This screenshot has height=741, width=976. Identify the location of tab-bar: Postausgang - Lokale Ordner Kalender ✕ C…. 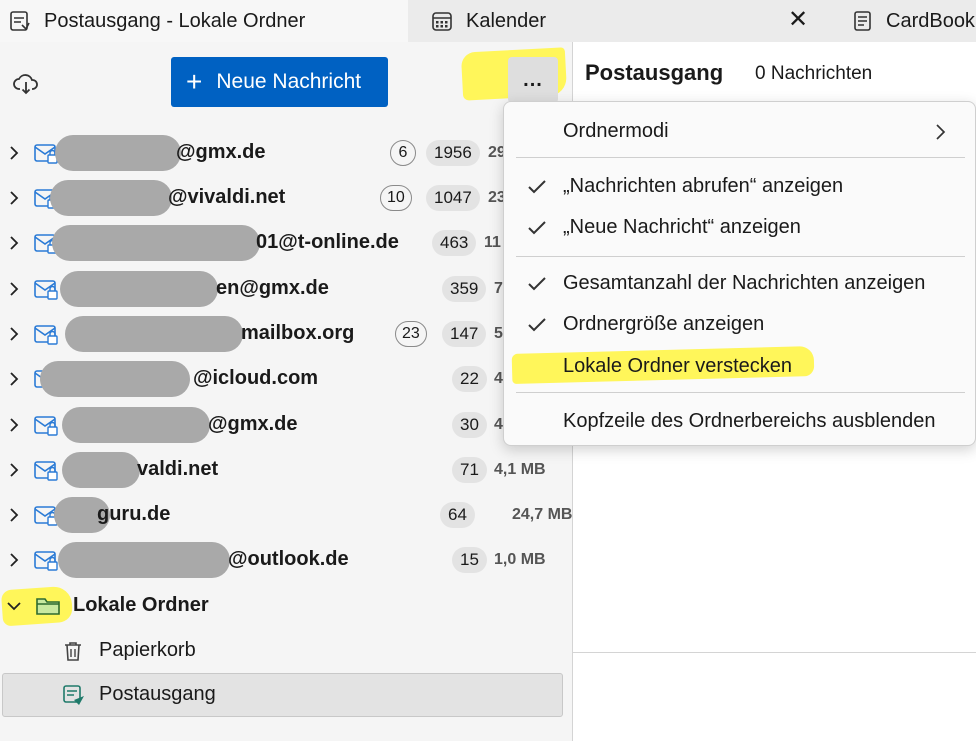
(488, 21).